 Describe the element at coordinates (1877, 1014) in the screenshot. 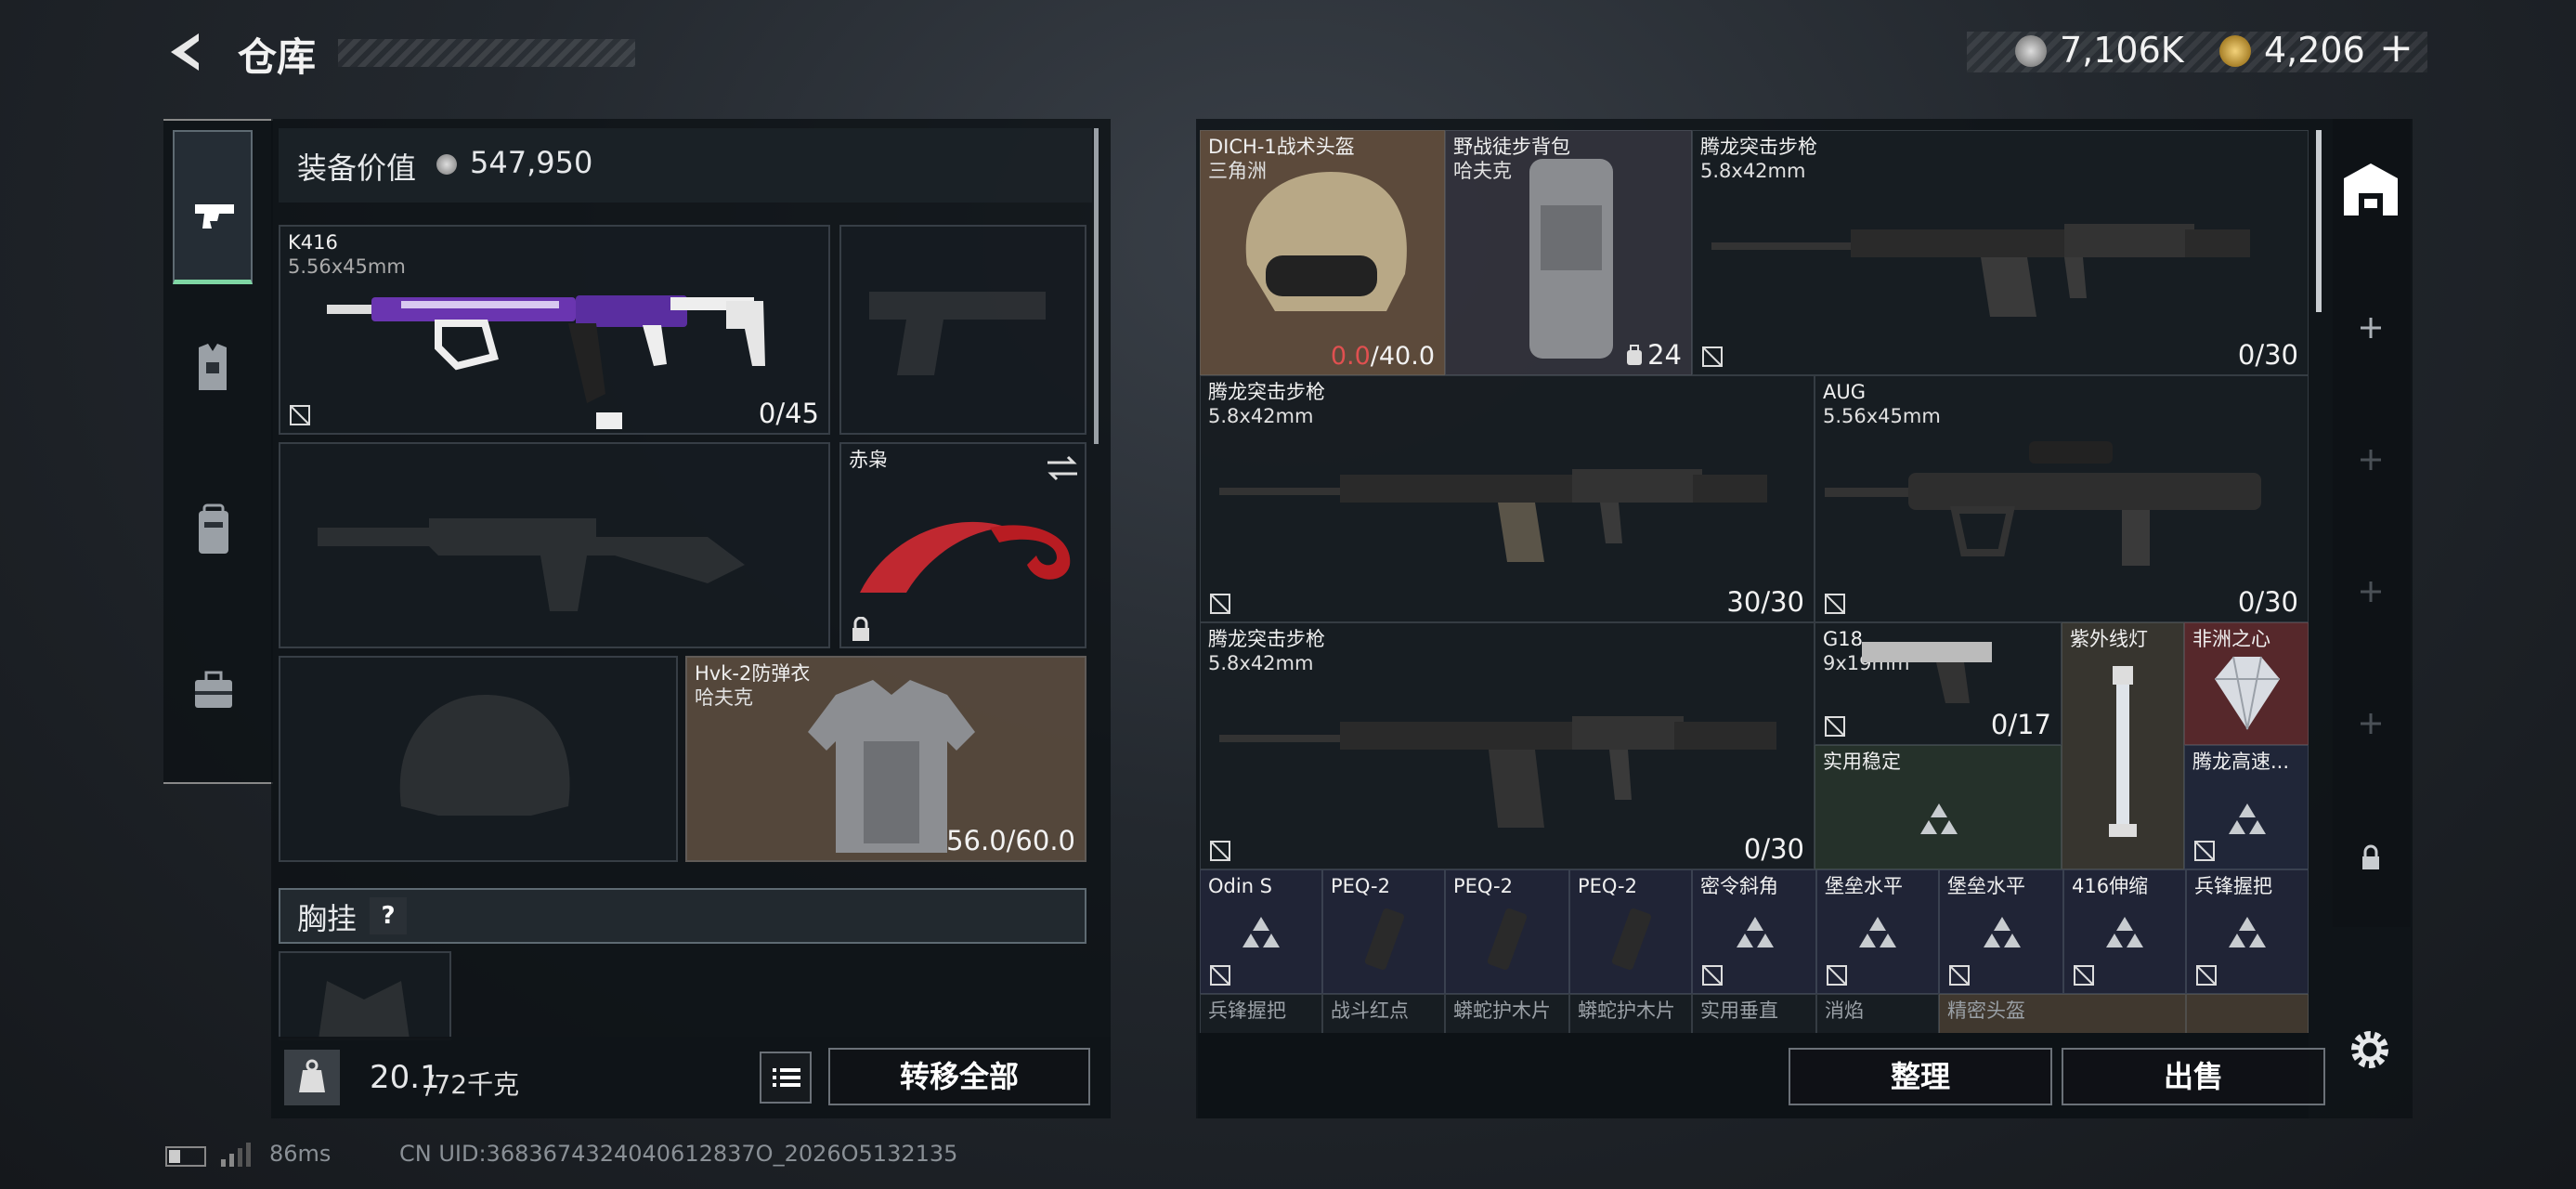

I see `stash-item-partial: 消焰` at that location.